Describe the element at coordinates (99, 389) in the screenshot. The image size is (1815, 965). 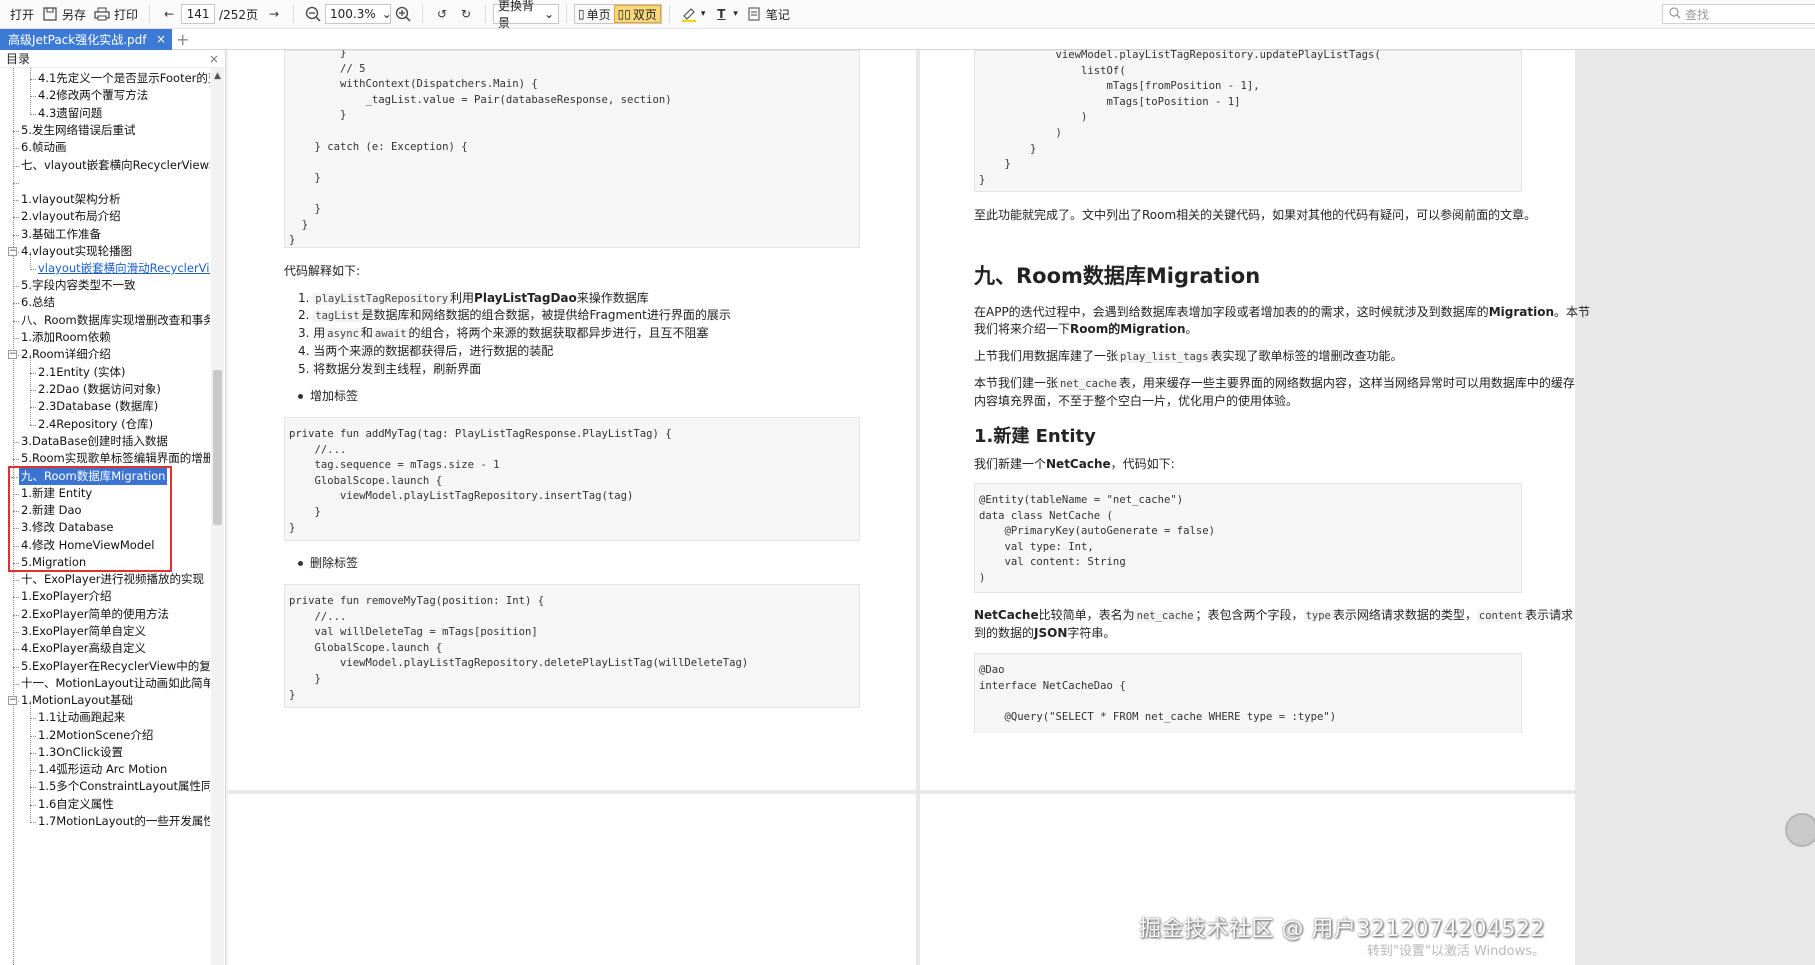
I see `outline-item: 2.2Dao (数据访问对象)` at that location.